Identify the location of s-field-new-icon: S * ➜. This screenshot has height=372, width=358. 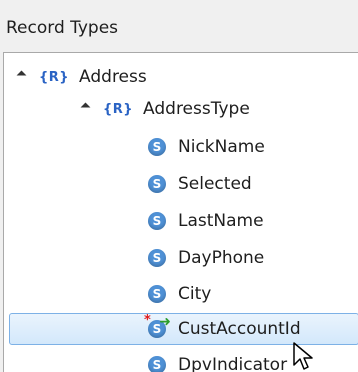
(157, 325).